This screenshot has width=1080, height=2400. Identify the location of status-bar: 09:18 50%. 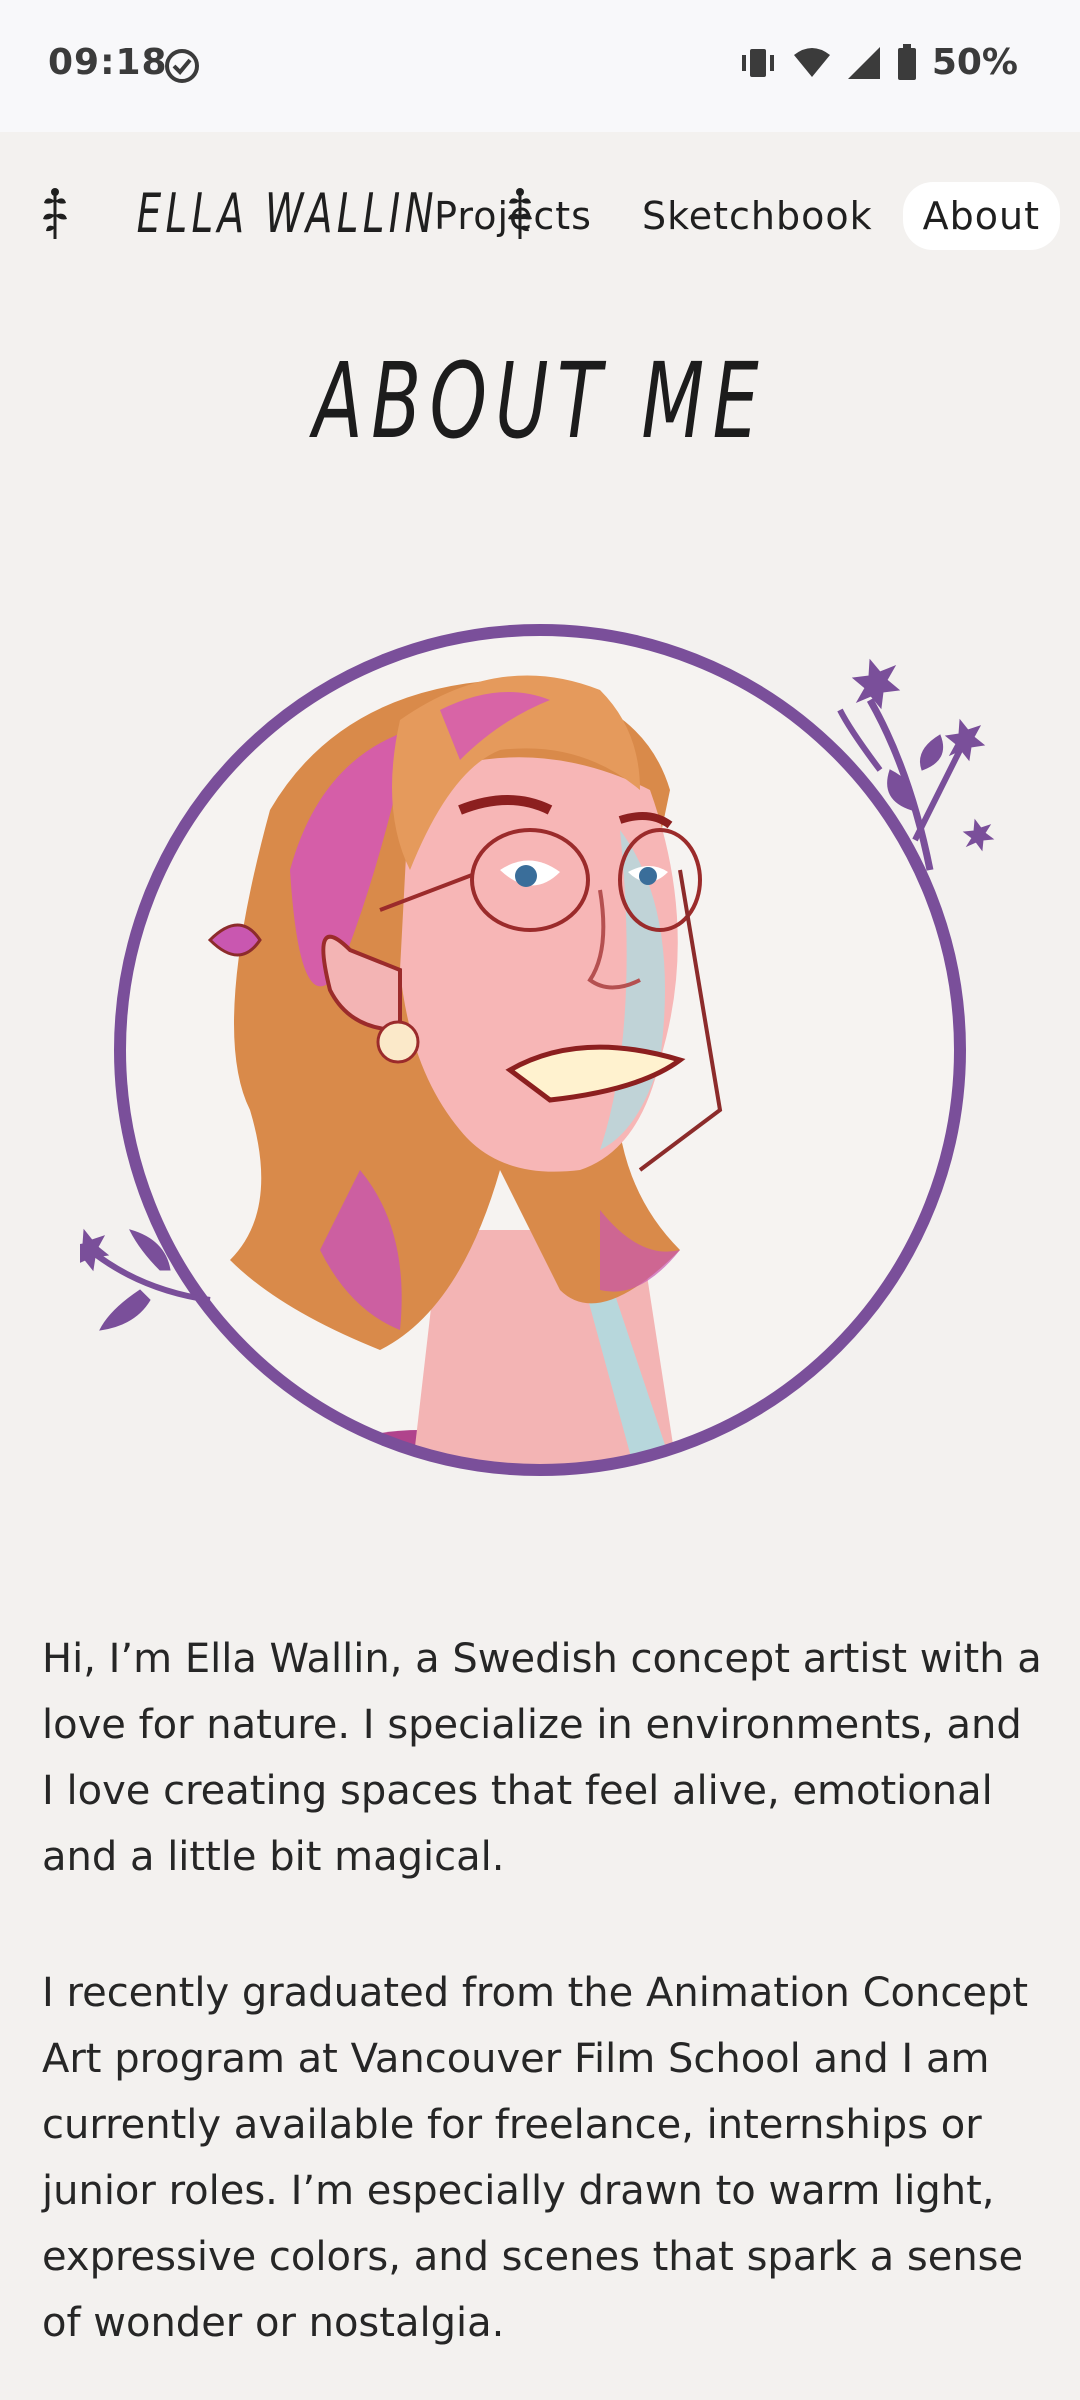
(540, 66).